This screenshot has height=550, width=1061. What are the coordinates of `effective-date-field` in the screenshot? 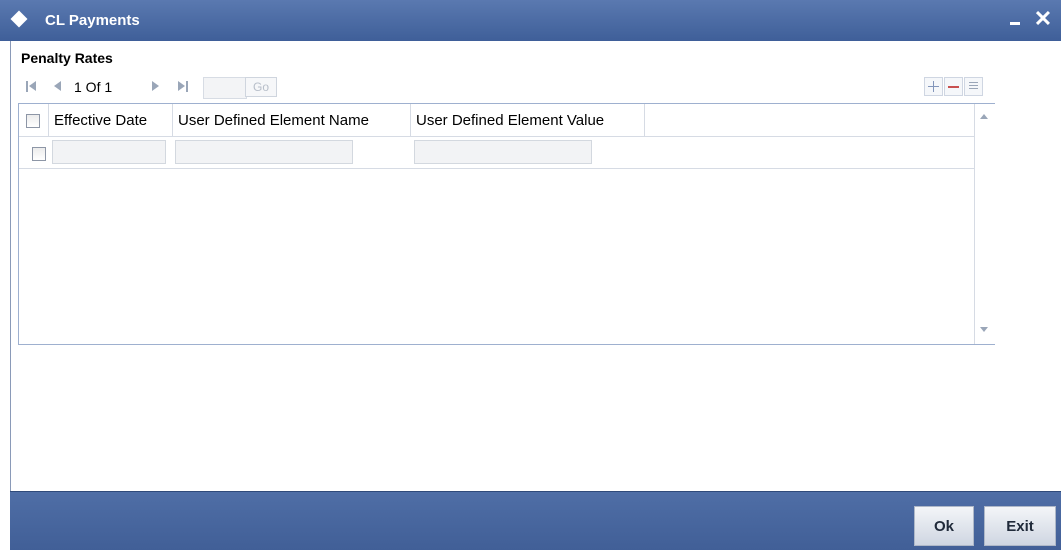 It's located at (109, 152).